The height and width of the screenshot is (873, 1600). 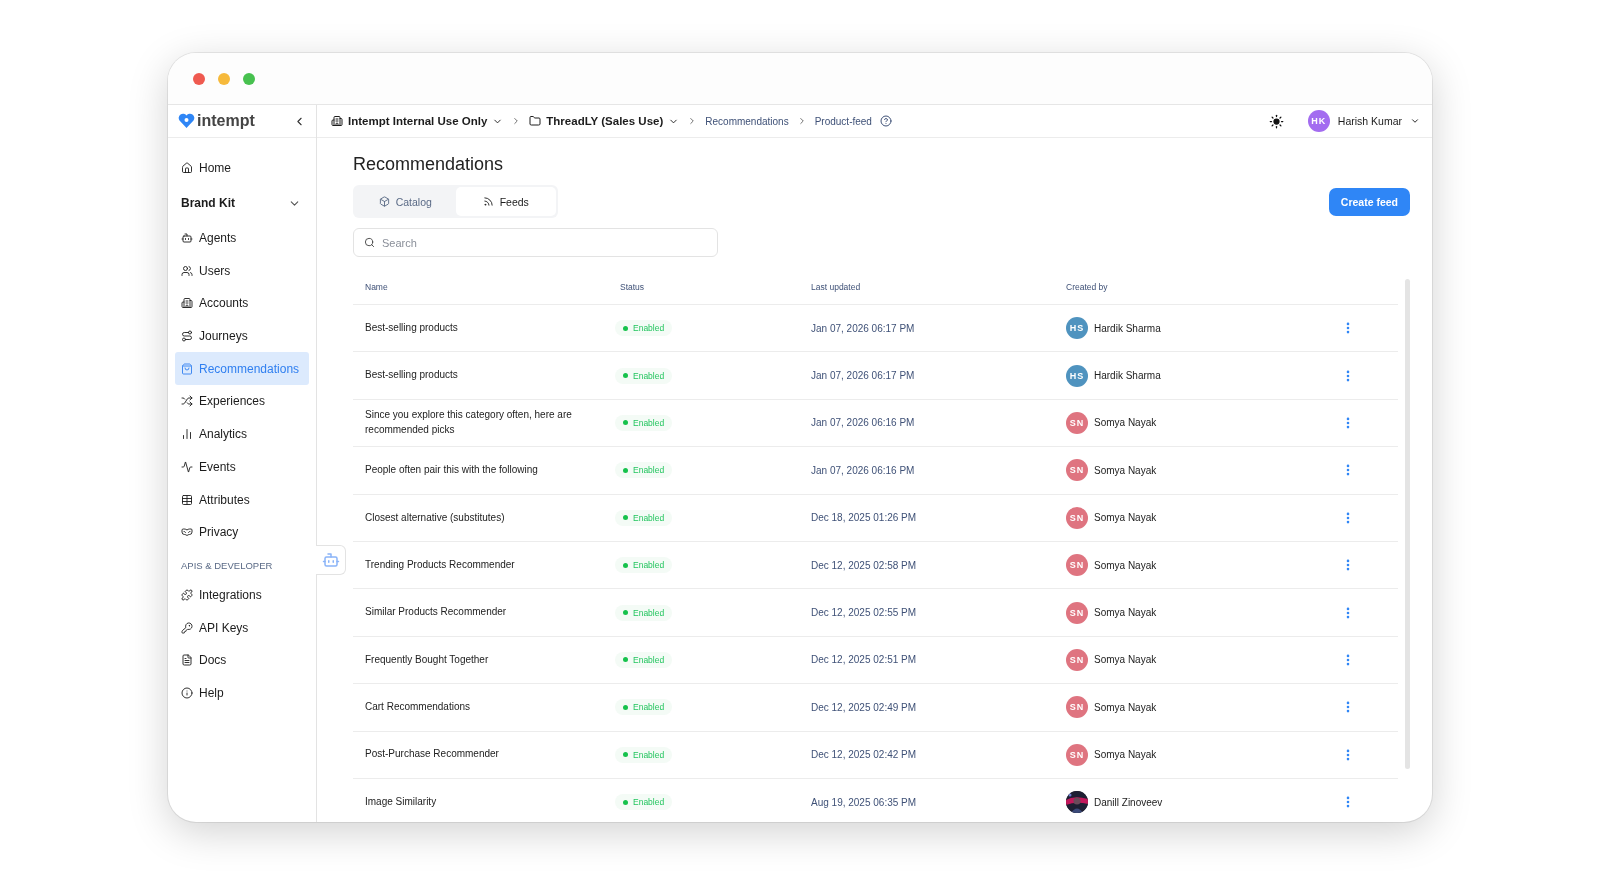 I want to click on feed-icon, so click(x=488, y=201).